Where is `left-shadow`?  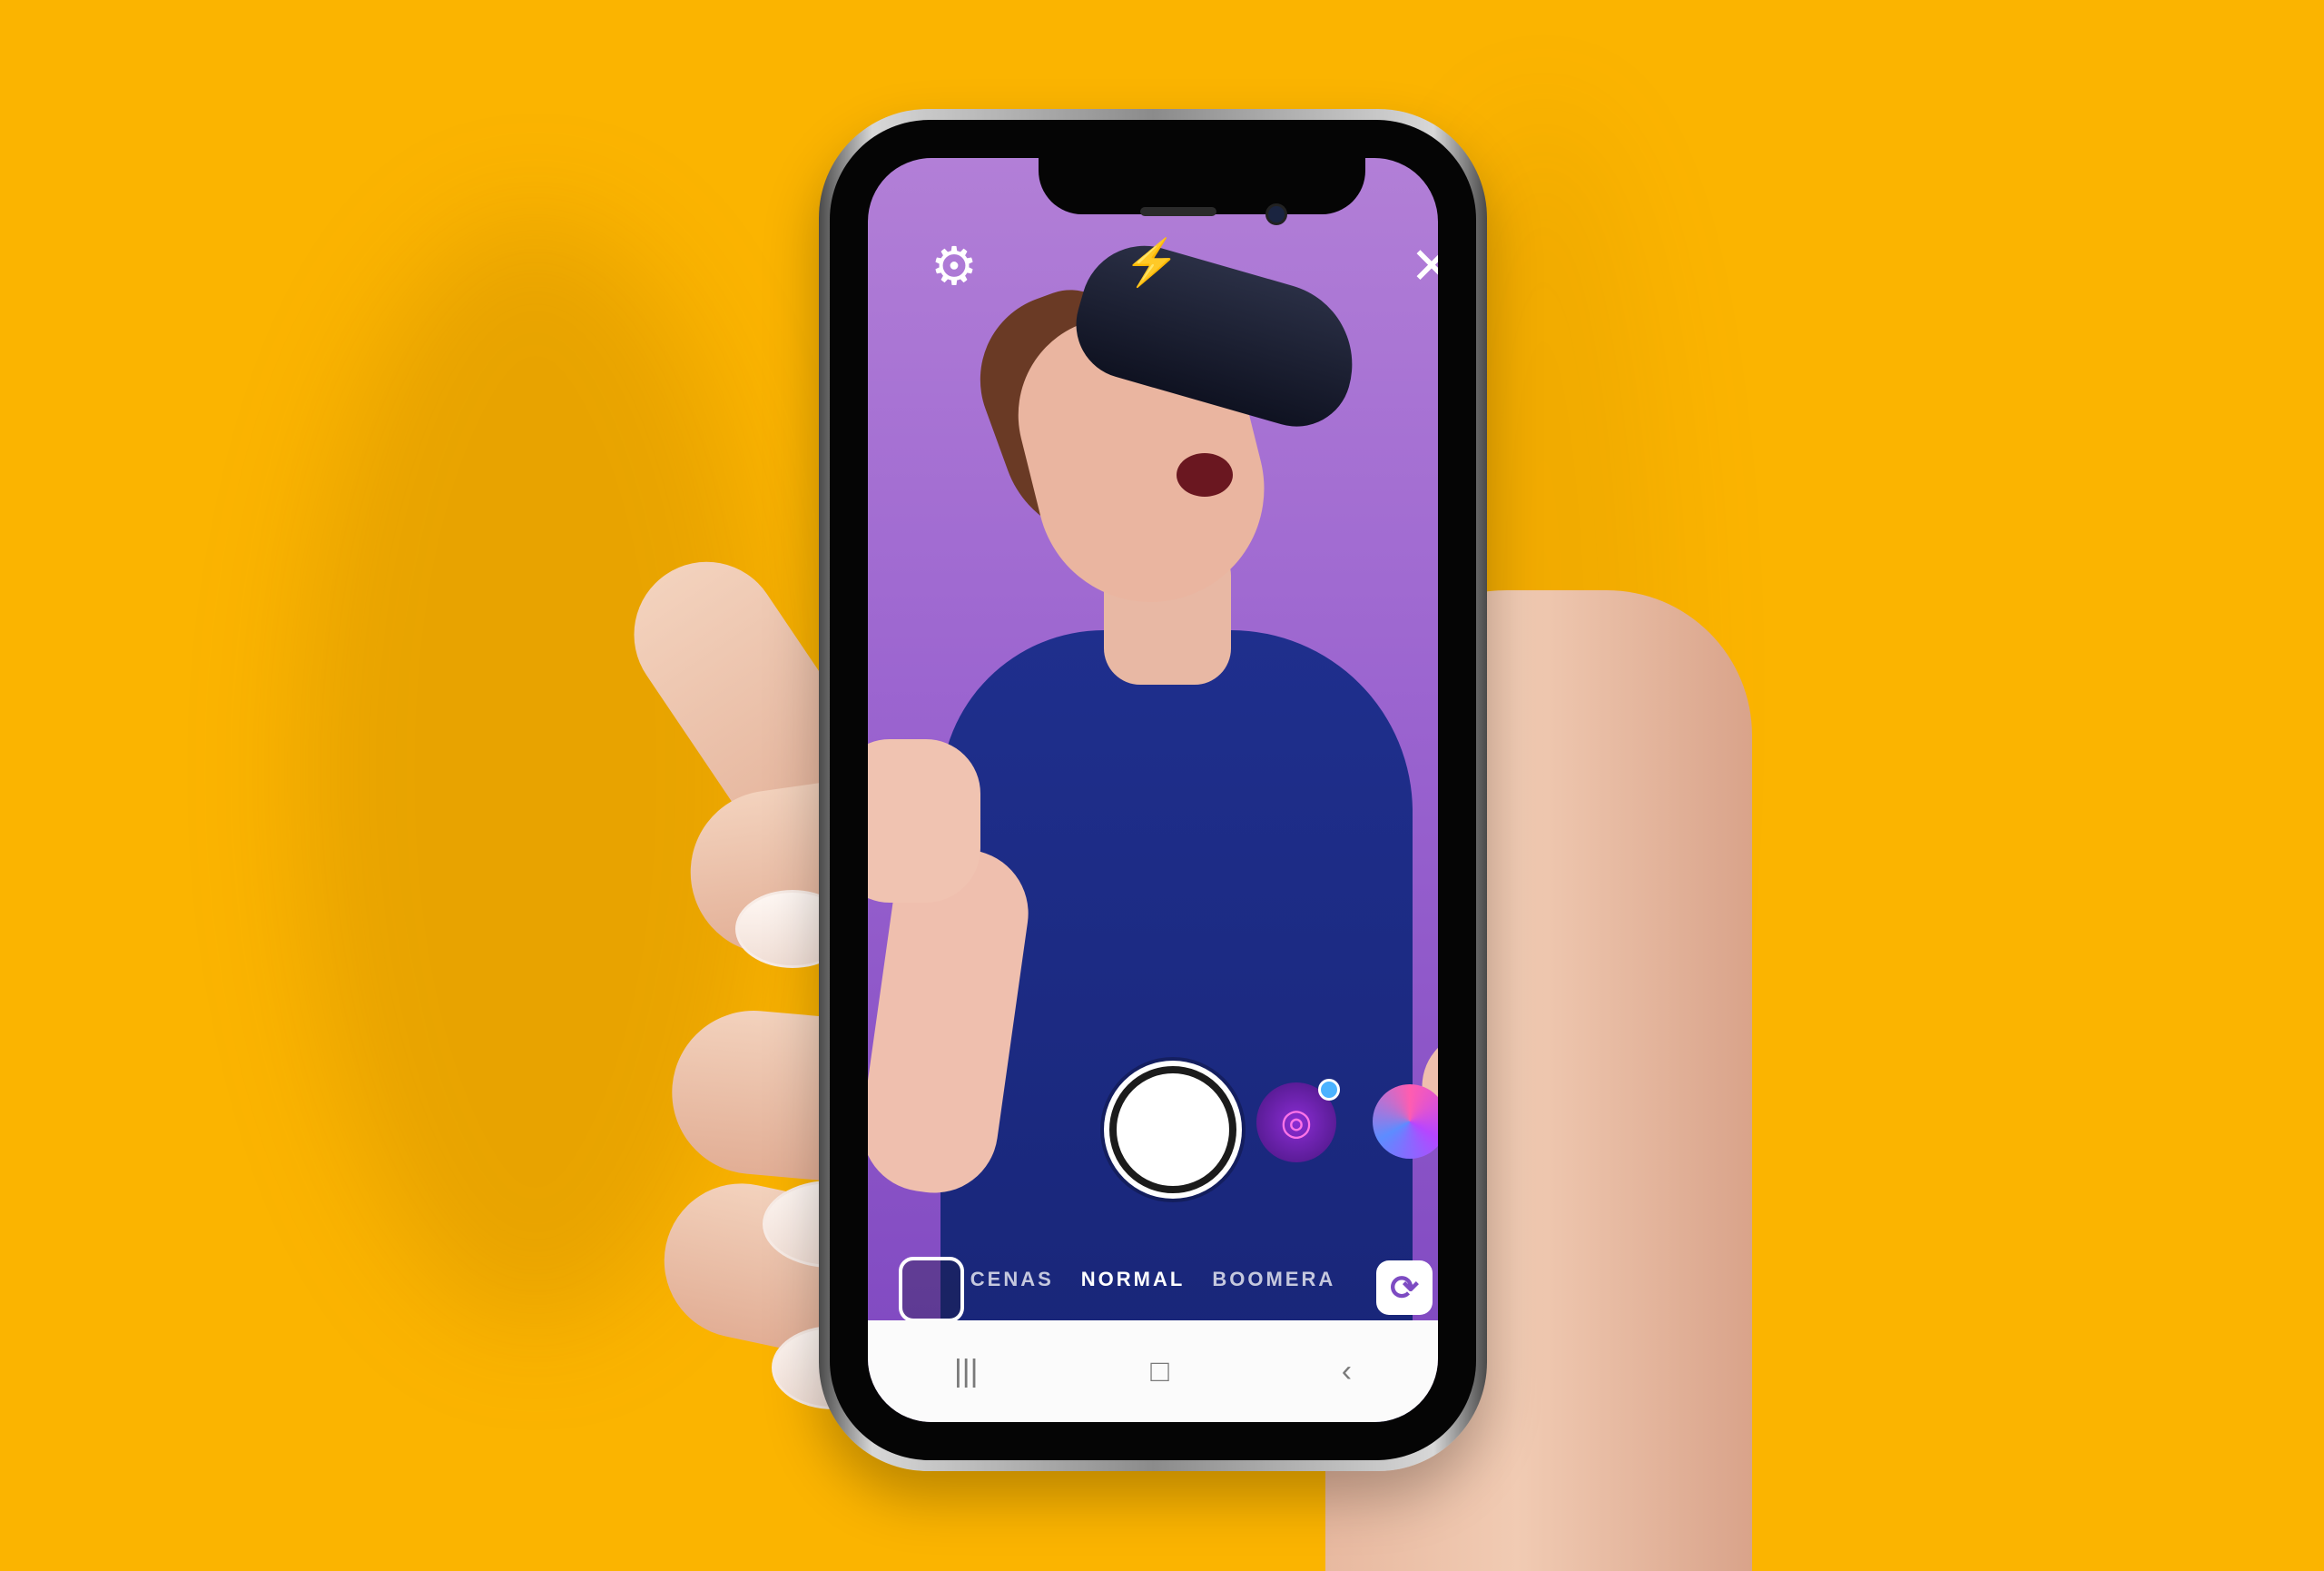
left-shadow is located at coordinates (536, 772).